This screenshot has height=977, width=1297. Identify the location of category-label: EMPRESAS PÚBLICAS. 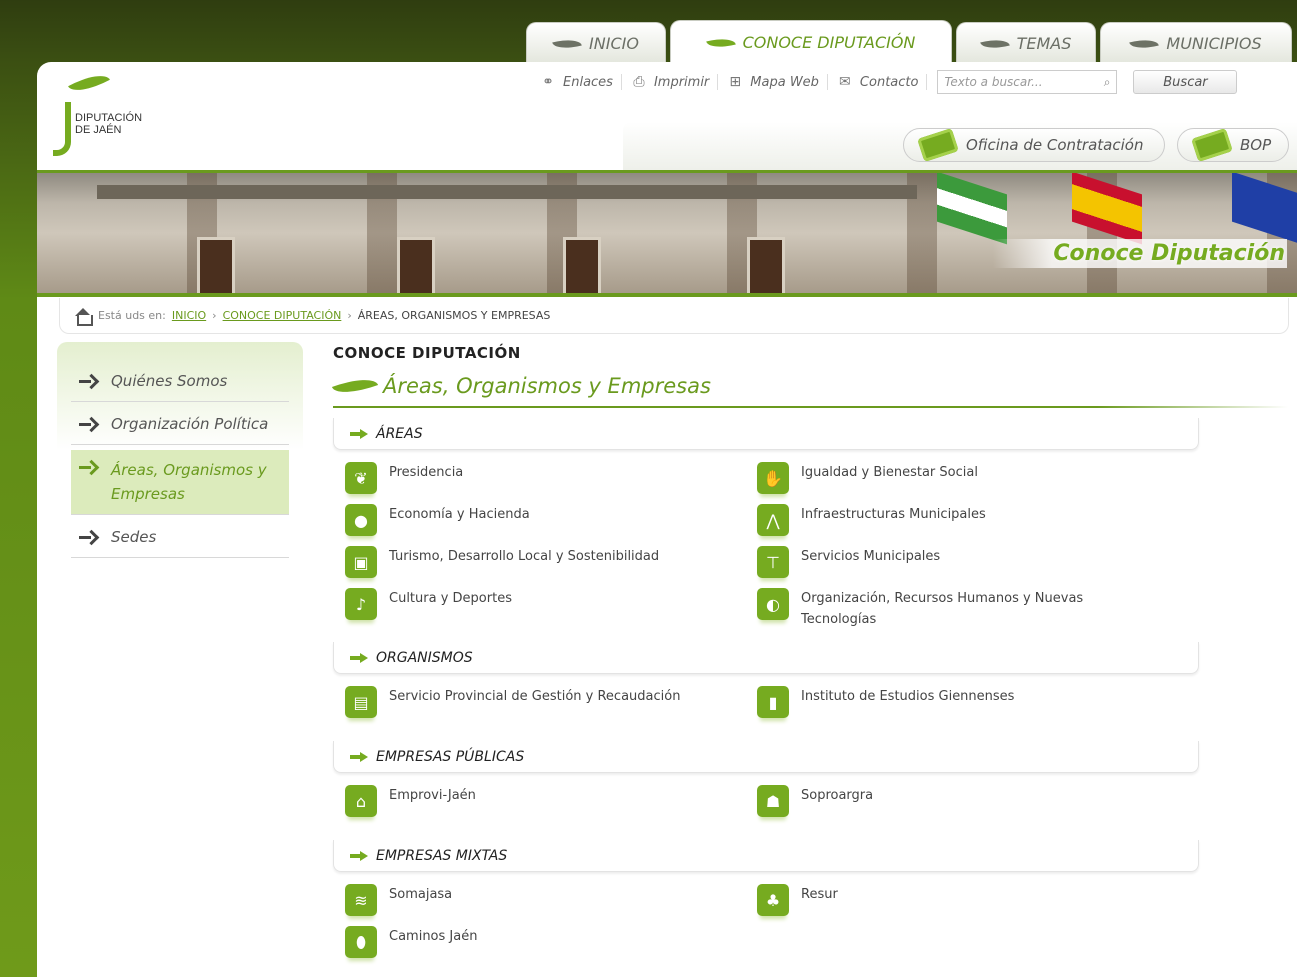
(450, 756).